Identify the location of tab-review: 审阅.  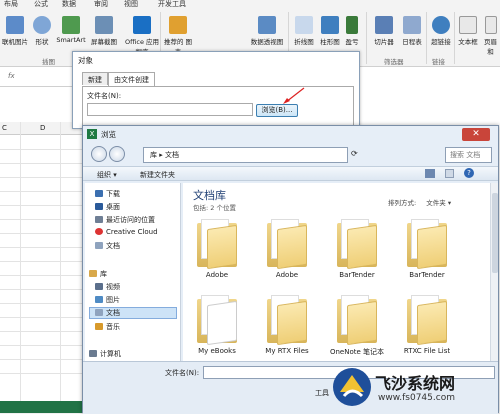
(101, 4).